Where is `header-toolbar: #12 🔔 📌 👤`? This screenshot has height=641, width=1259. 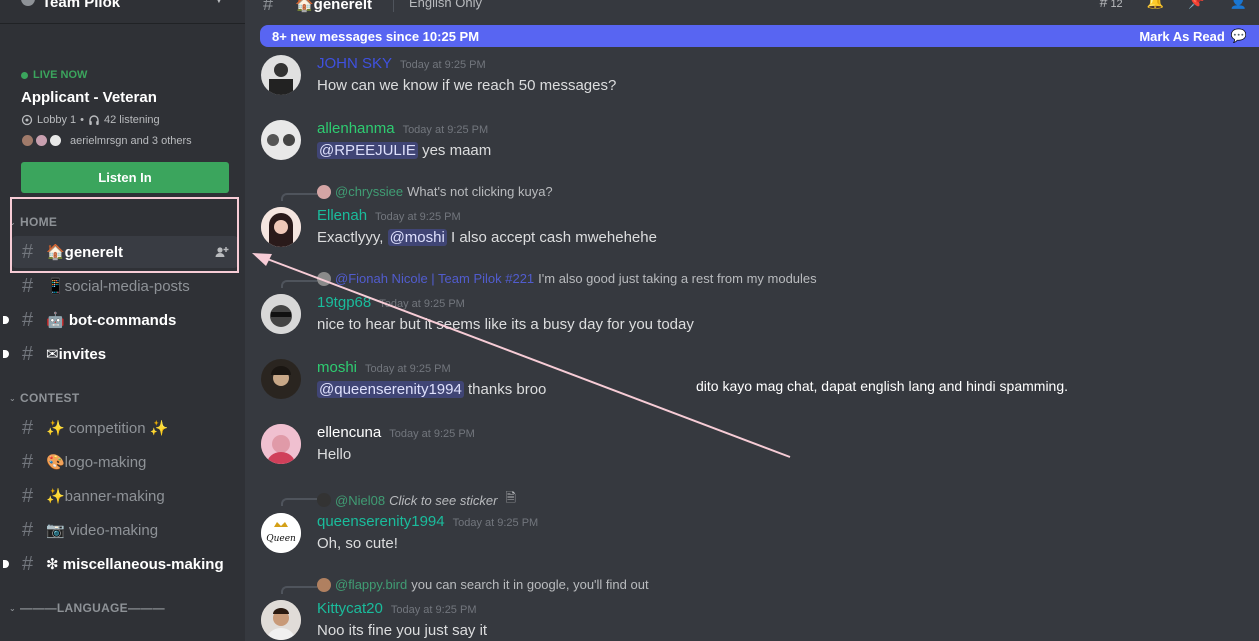
header-toolbar: #12 🔔 📌 👤 is located at coordinates (1173, 5).